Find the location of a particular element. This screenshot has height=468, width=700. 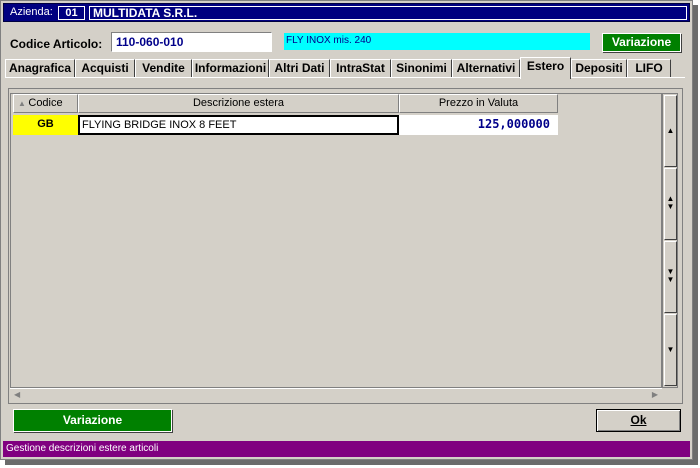

azienda-code: 01 is located at coordinates (71, 13).